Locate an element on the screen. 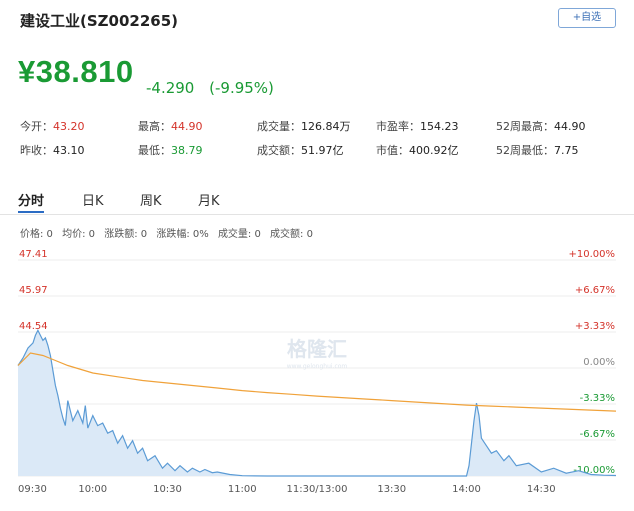  stat-52w-high: 52周最高：44.90 is located at coordinates (541, 126).